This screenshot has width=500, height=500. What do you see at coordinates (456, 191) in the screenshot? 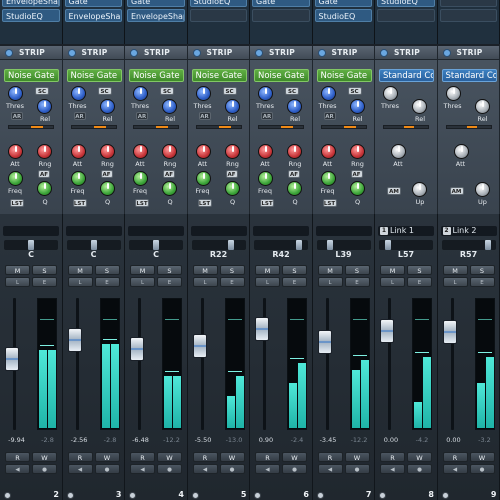
I see `am-button: AM` at bounding box center [456, 191].